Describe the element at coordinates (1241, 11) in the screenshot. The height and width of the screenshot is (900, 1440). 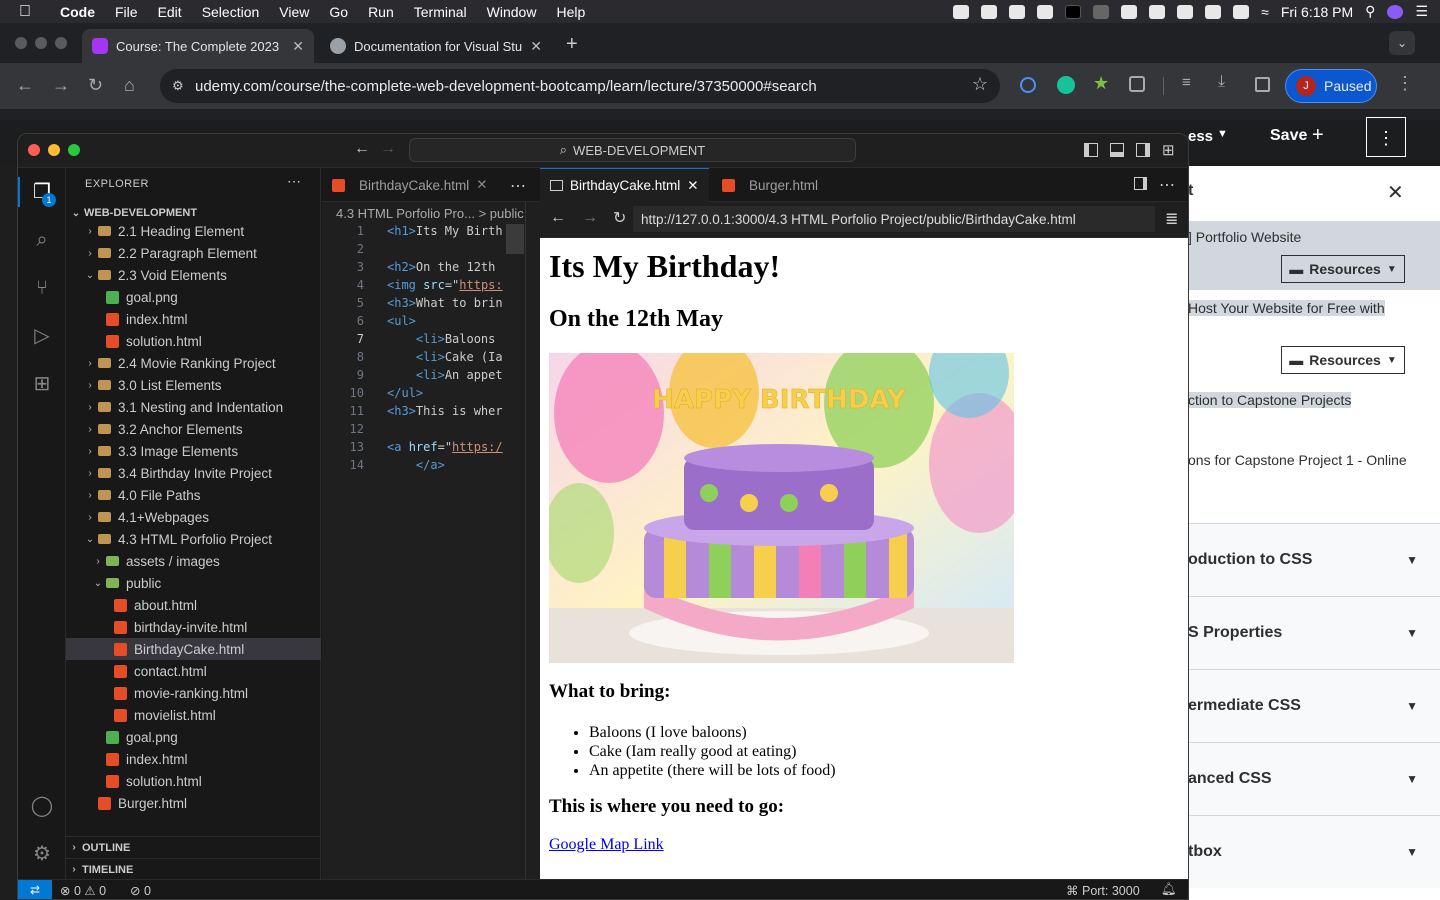
I see `display-icon` at that location.